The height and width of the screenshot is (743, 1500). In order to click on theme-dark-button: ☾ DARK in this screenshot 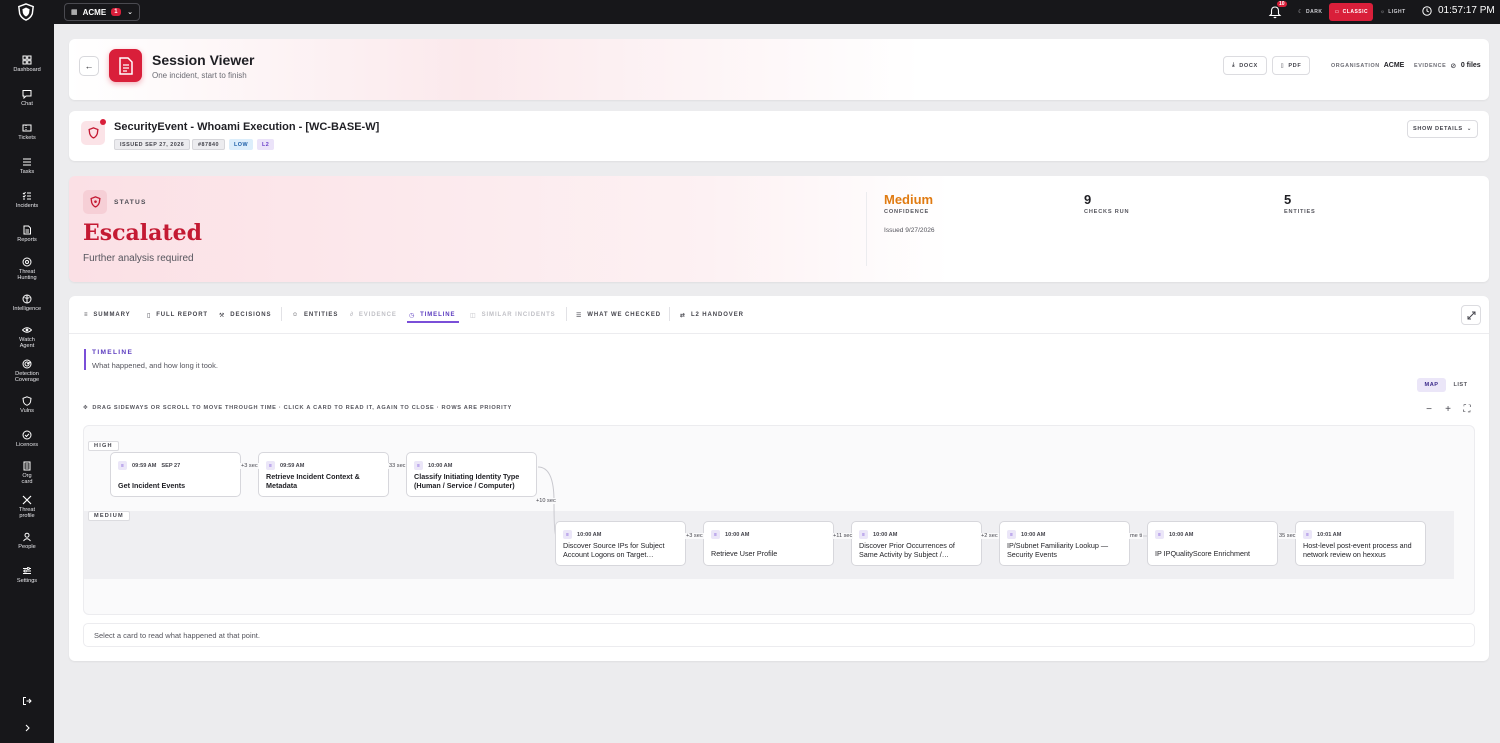, I will do `click(1310, 12)`.